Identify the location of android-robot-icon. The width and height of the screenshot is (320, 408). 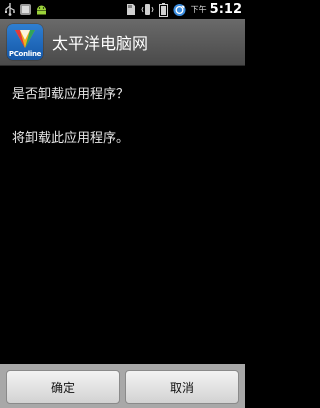
(41, 9).